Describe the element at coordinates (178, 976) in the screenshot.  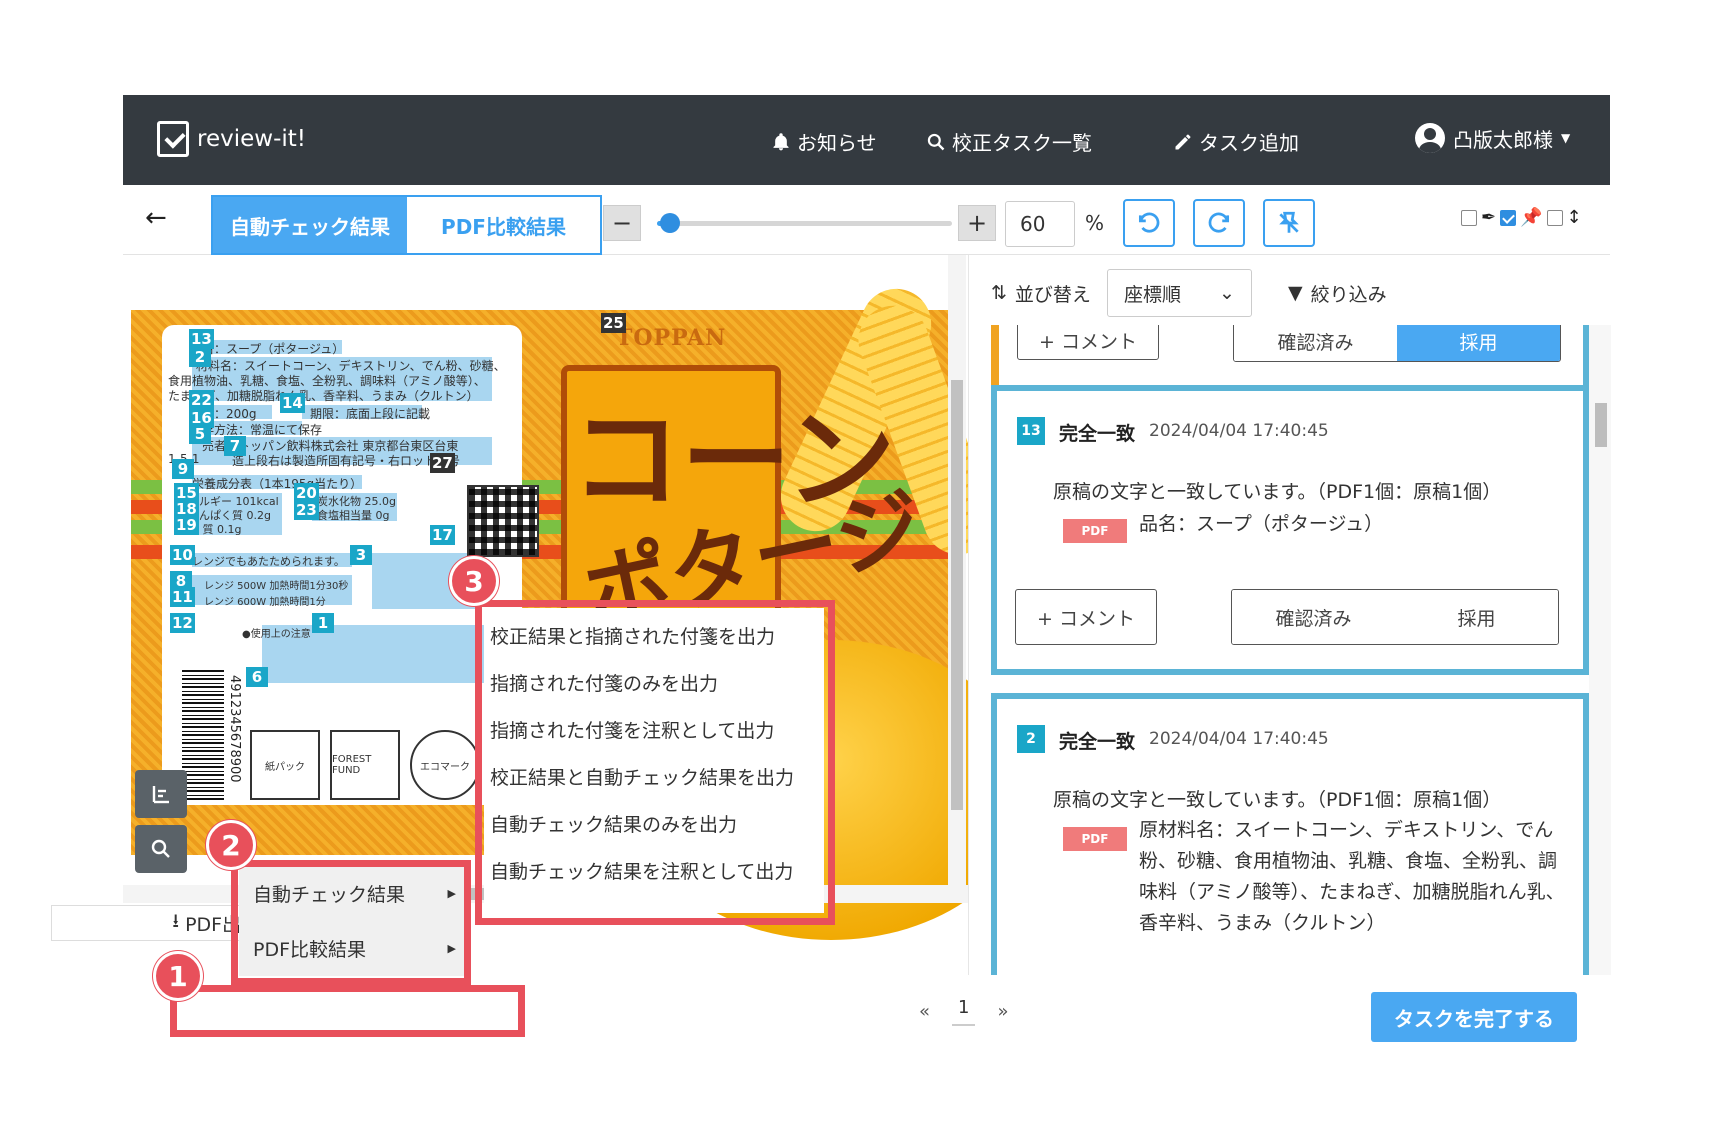
I see `callout-1: 1` at that location.